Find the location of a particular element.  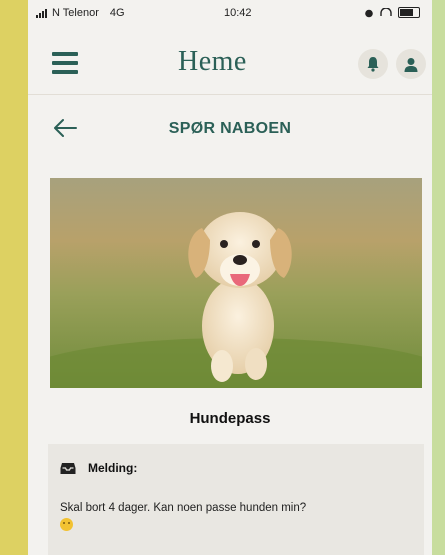

message-label: Melding: is located at coordinates (113, 468).